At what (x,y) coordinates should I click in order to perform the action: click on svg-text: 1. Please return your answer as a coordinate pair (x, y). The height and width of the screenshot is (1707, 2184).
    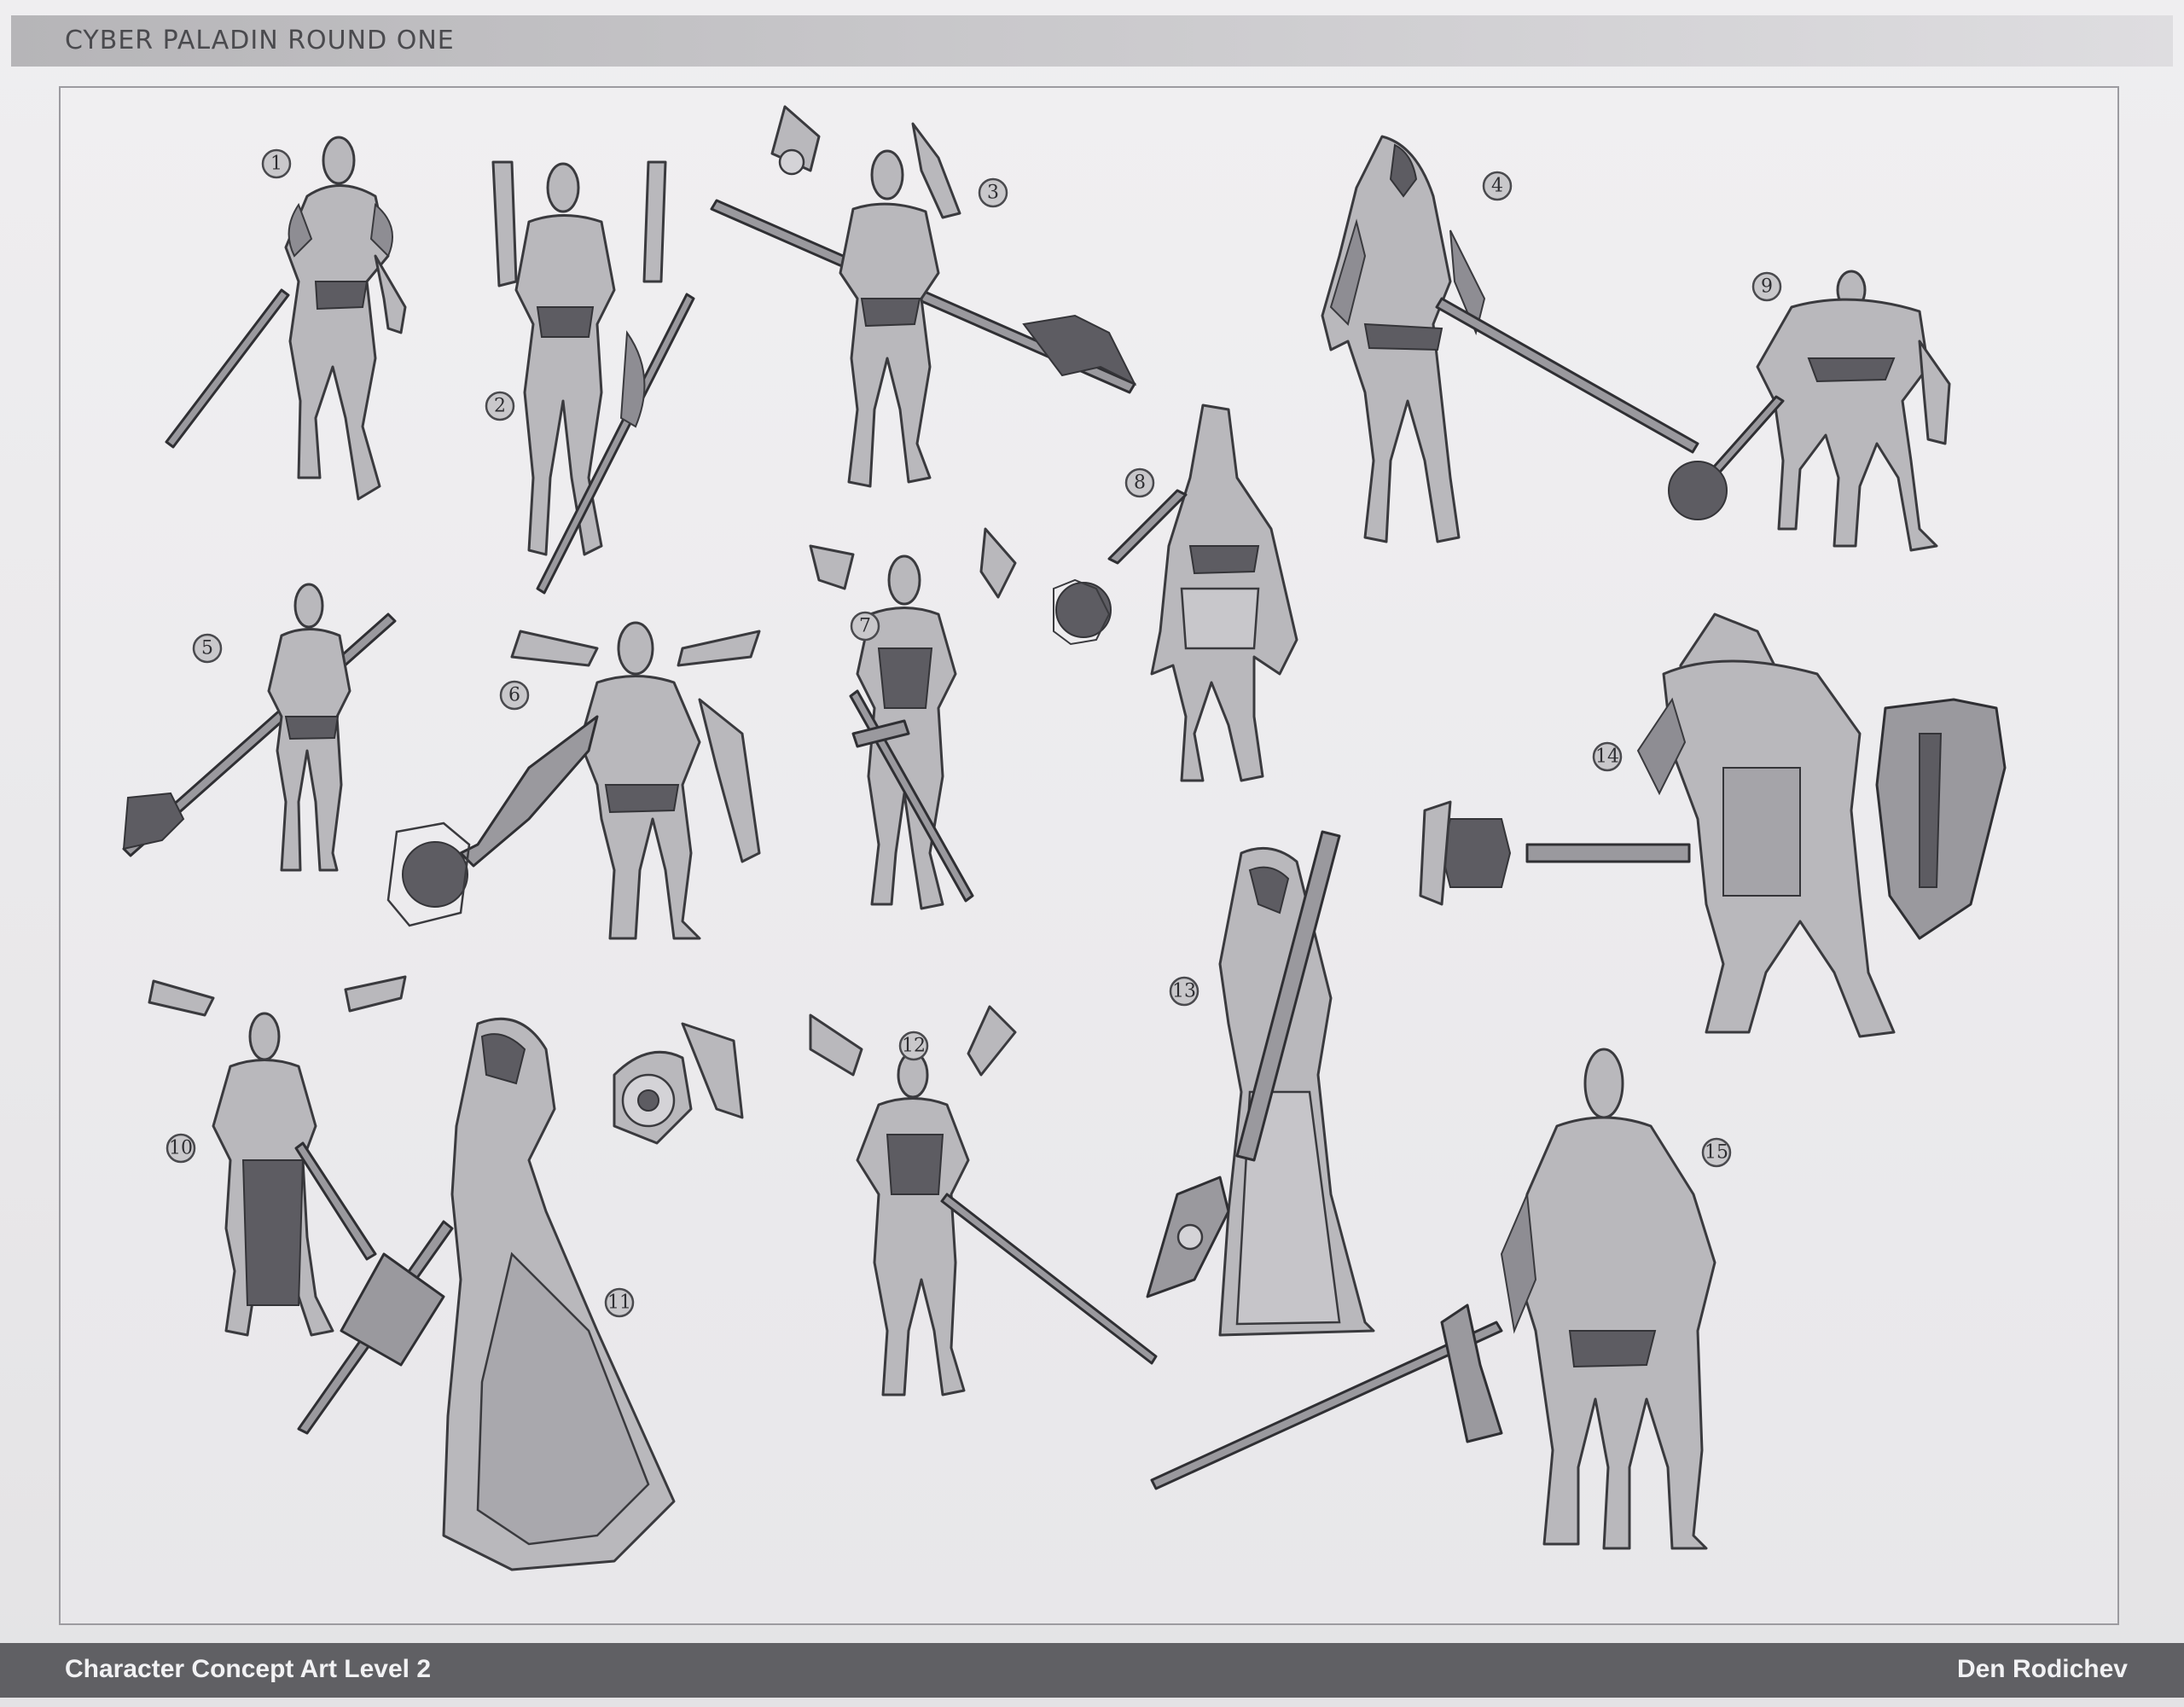
    Looking at the image, I should click on (276, 165).